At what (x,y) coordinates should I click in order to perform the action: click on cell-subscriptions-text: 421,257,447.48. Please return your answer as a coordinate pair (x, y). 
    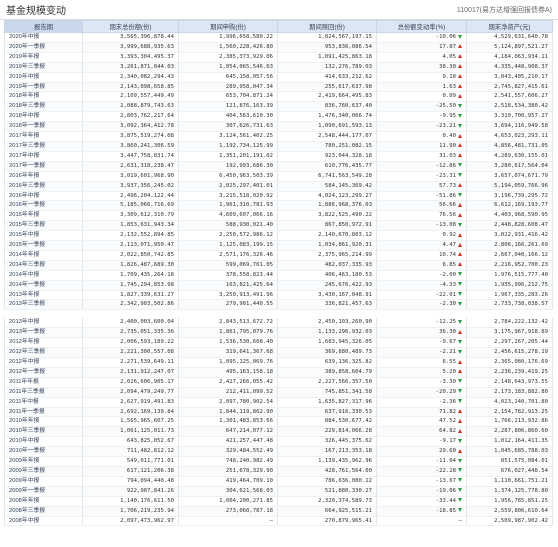
    Looking at the image, I should click on (249, 441).